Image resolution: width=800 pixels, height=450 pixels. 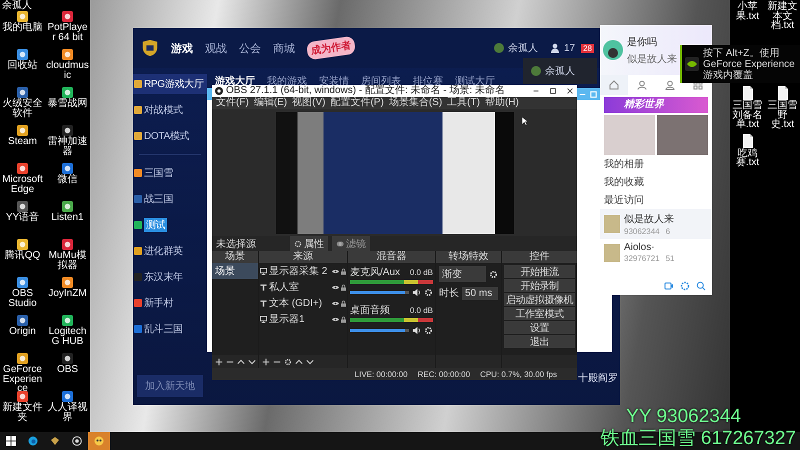 I want to click on menu-item: 视图(V), so click(x=309, y=103).